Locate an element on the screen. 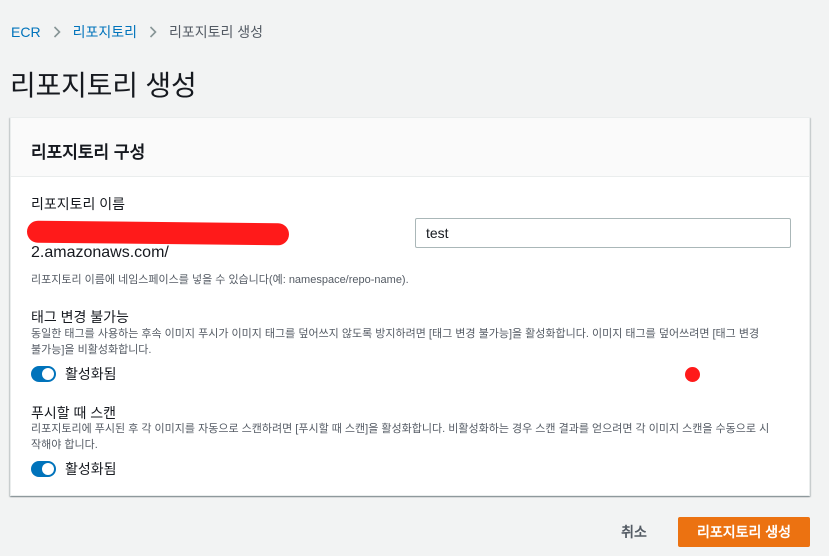  repo-name-input is located at coordinates (603, 233).